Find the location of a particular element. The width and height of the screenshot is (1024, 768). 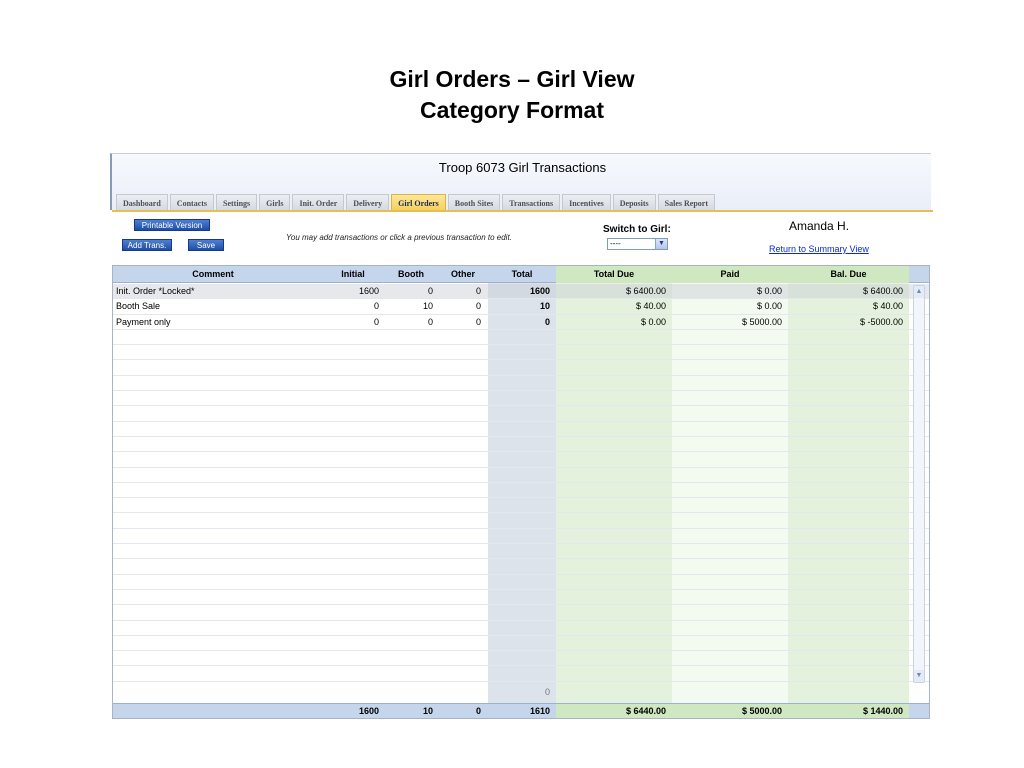

return-summary-link: Return to Summary View is located at coordinates (819, 249).